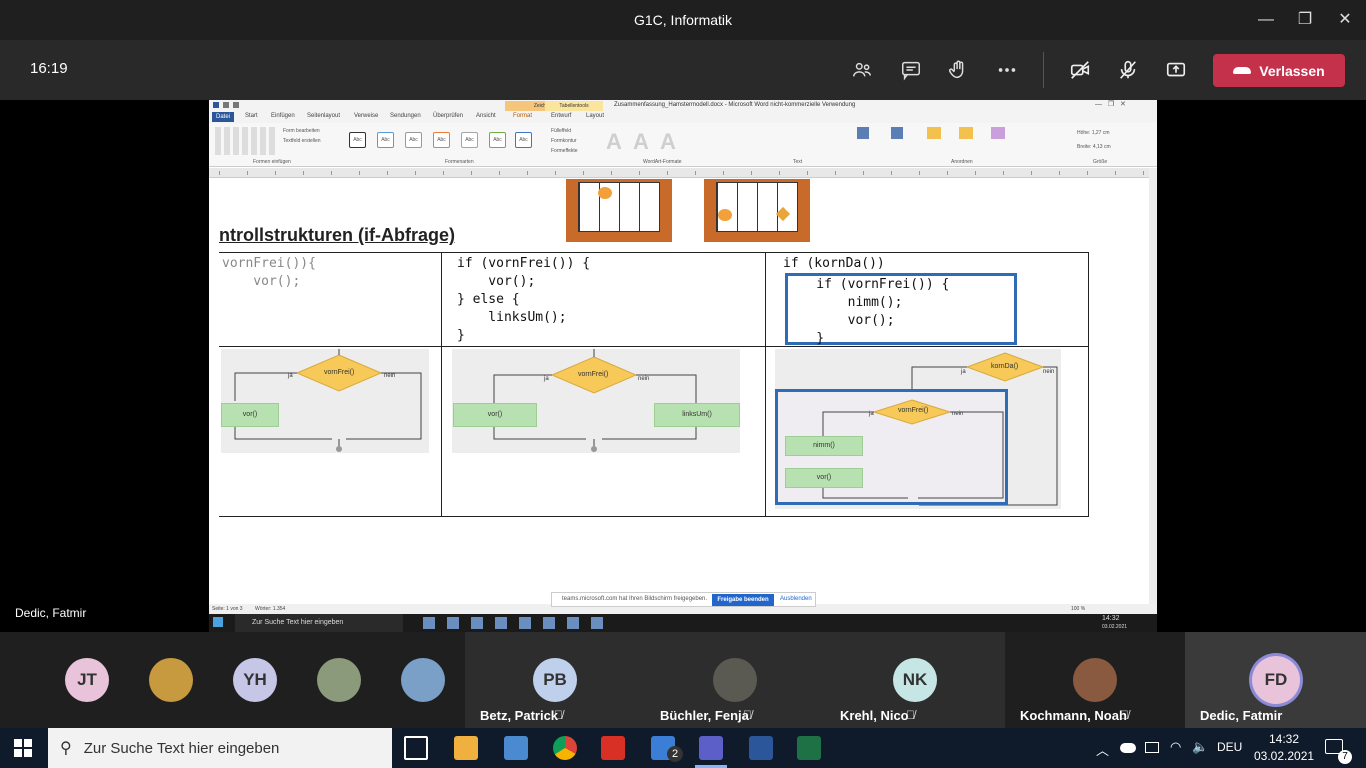 This screenshot has height=768, width=1366. What do you see at coordinates (1153, 386) in the screenshot?
I see `vertical-scrollbar` at bounding box center [1153, 386].